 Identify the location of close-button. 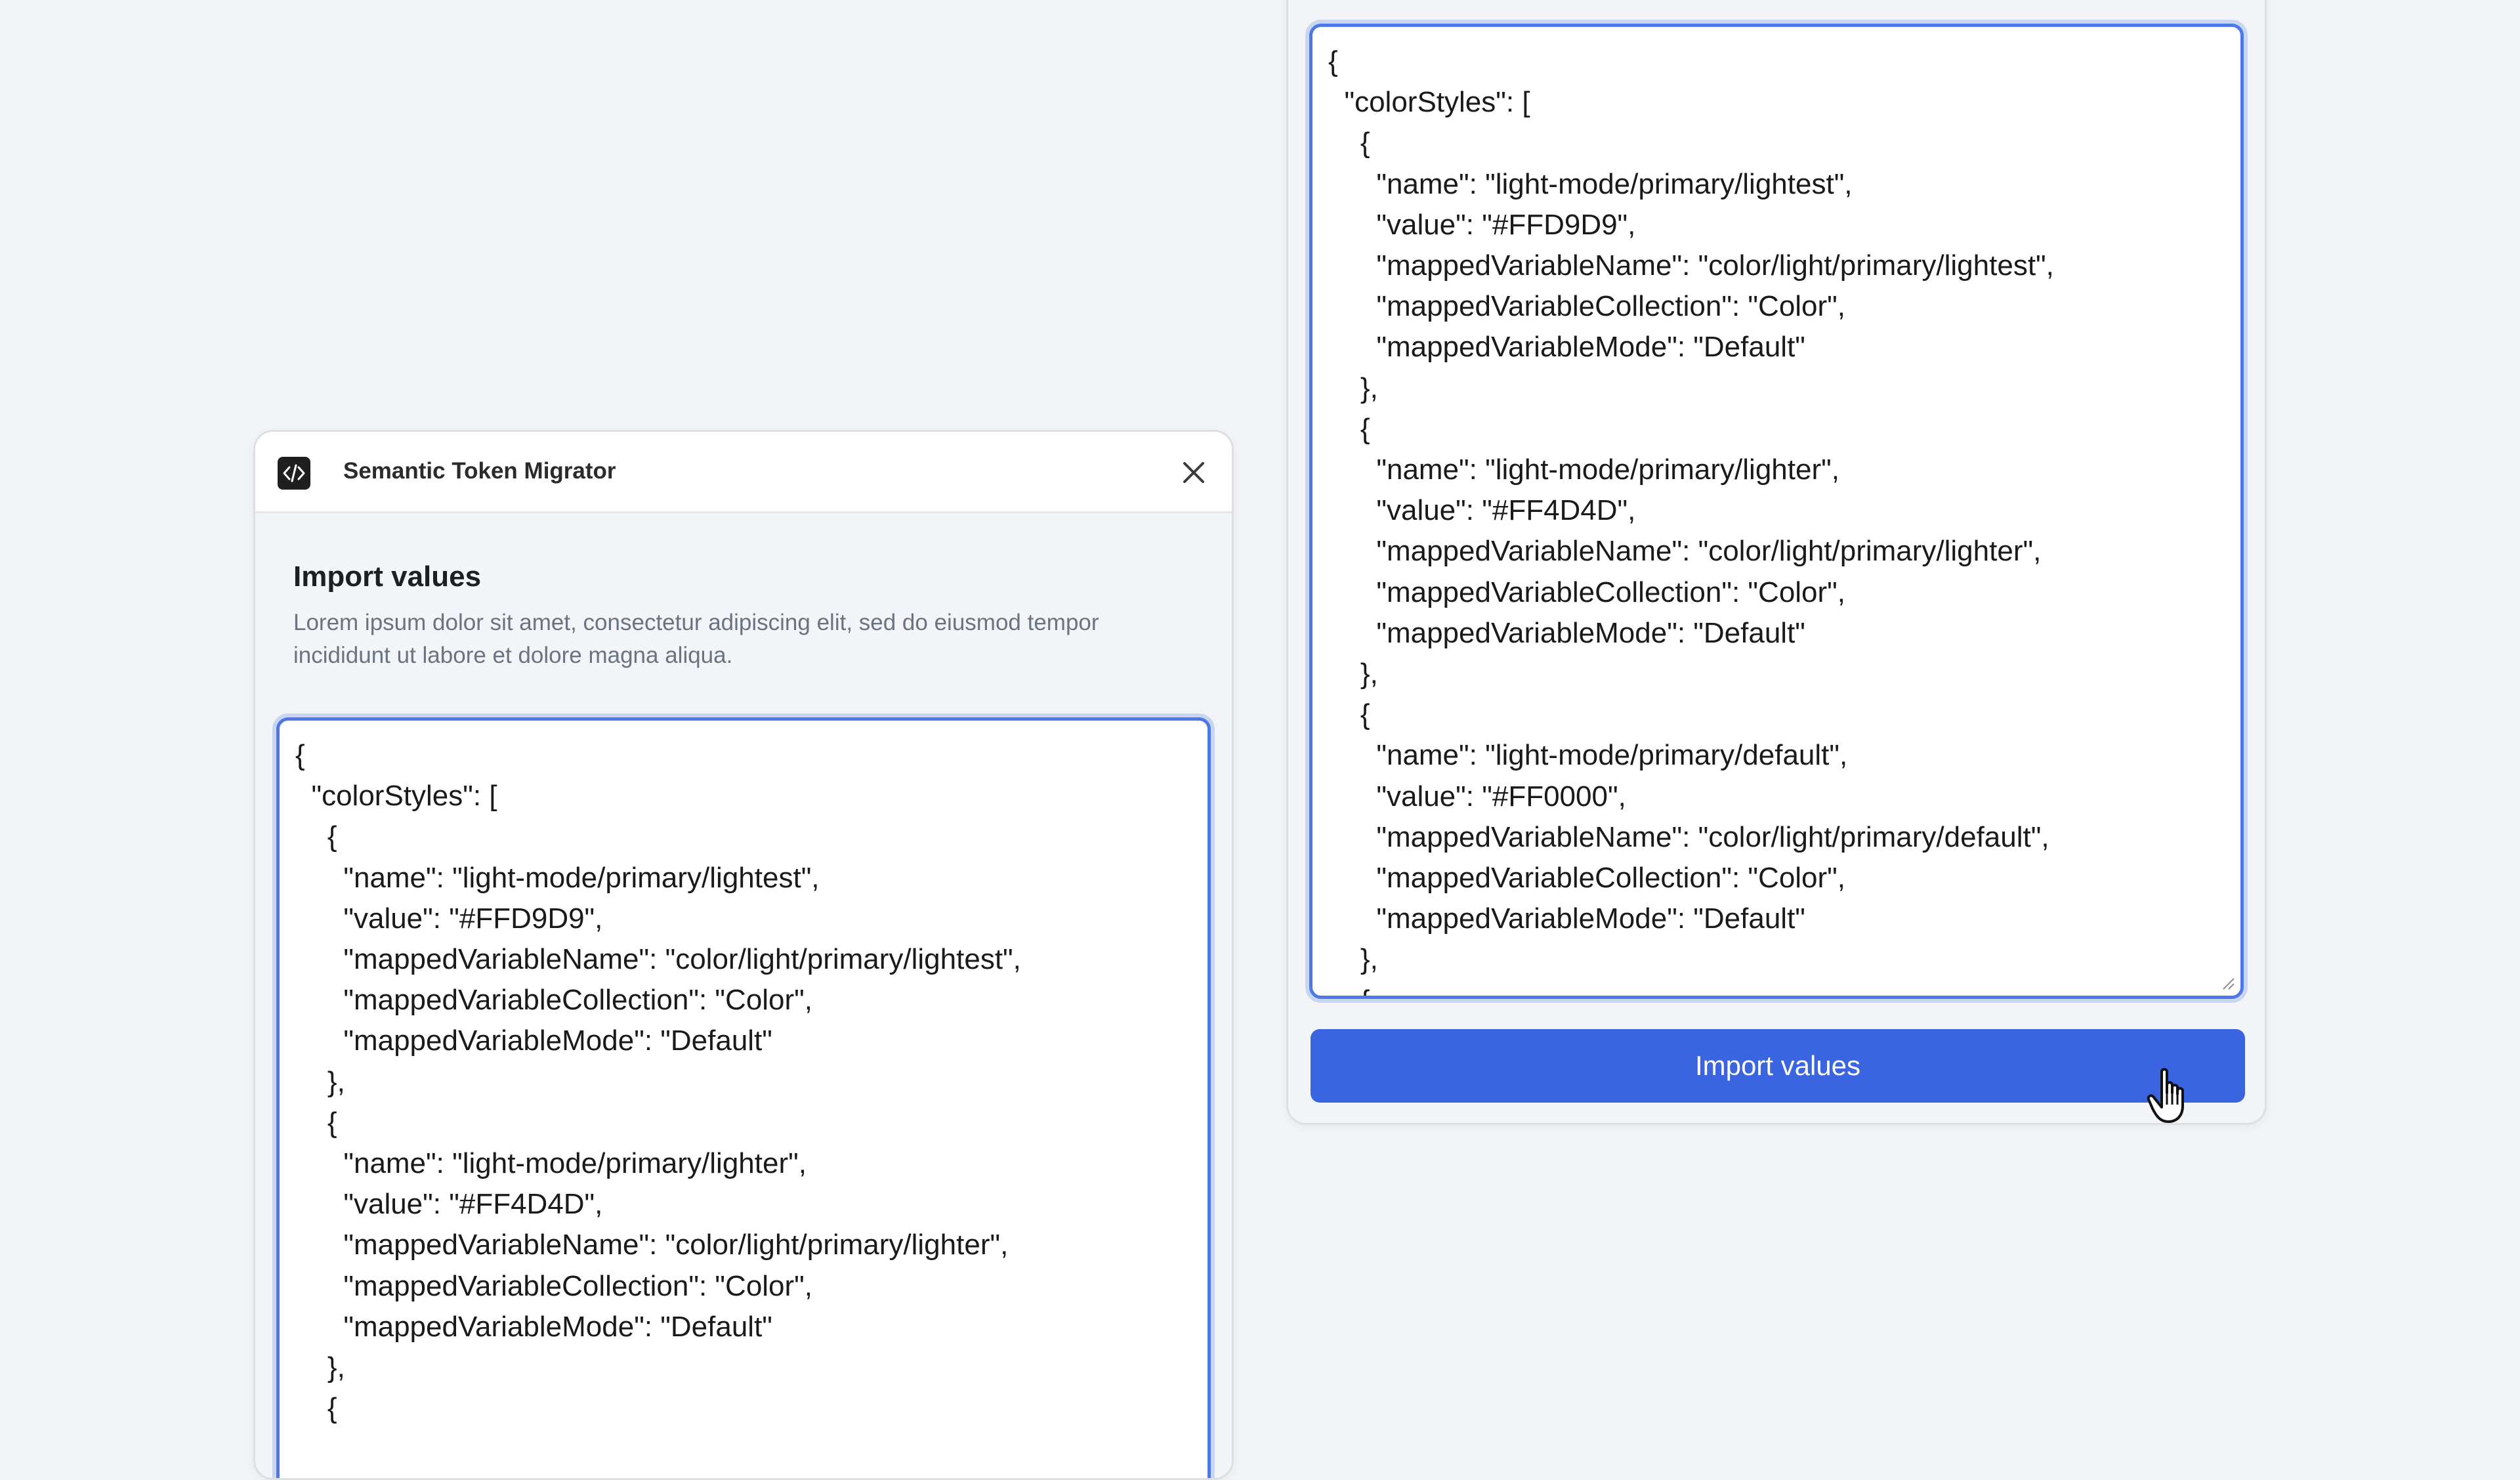
(1193, 472).